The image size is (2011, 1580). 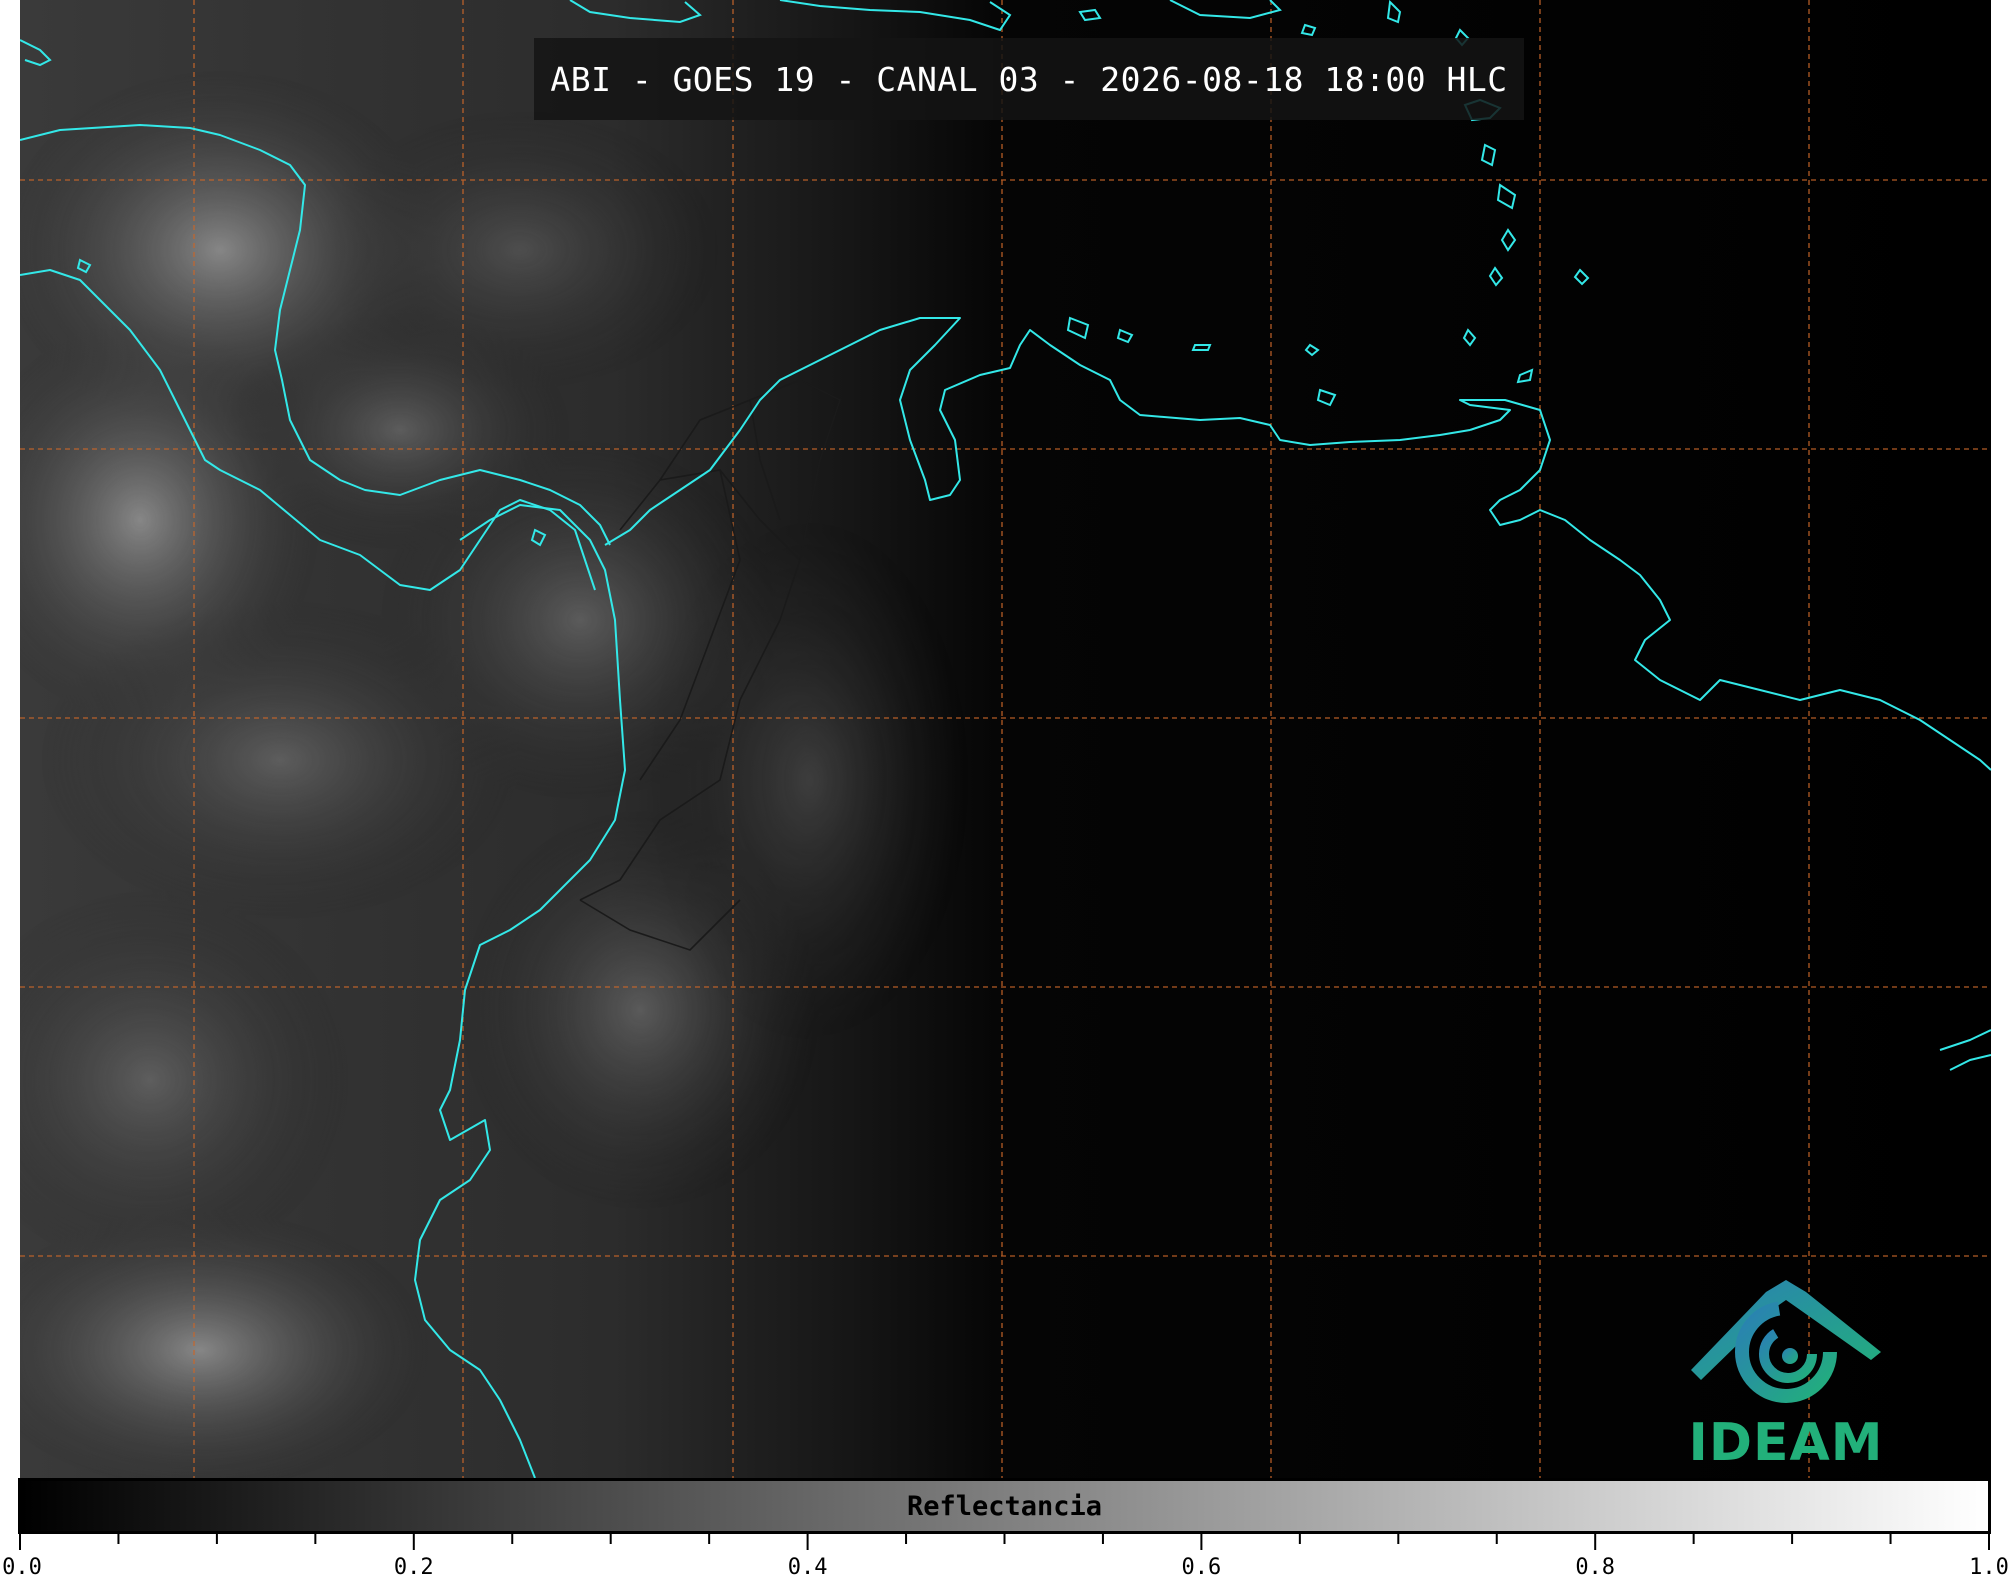 I want to click on colorbar-tick-label: 0.4, so click(x=807, y=1567).